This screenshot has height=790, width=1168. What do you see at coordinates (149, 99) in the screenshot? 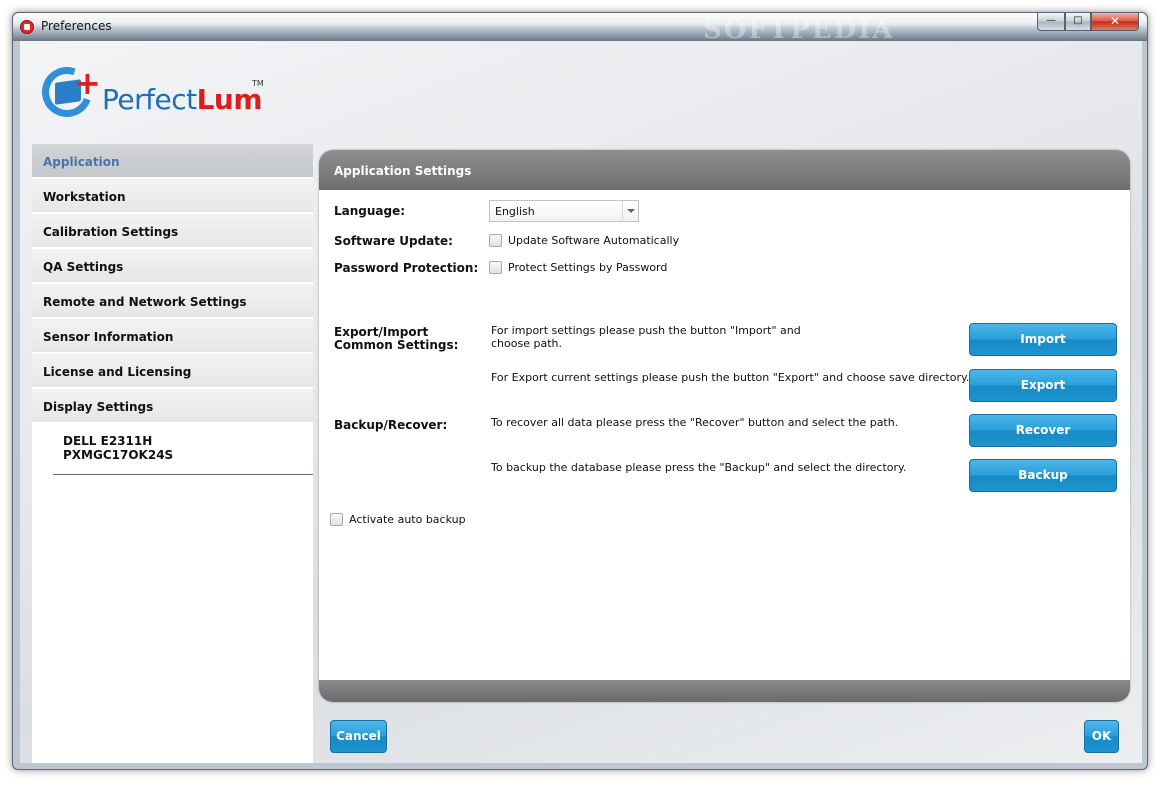
I see `logo-text-plain: Perfect` at bounding box center [149, 99].